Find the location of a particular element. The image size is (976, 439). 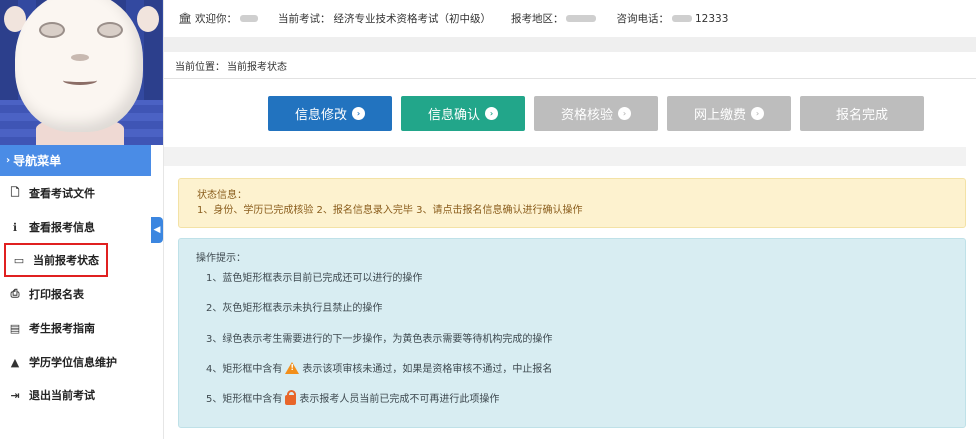

exam-segment: 当前考试： 经济专业技术资格考试（初中级） is located at coordinates (384, 18).